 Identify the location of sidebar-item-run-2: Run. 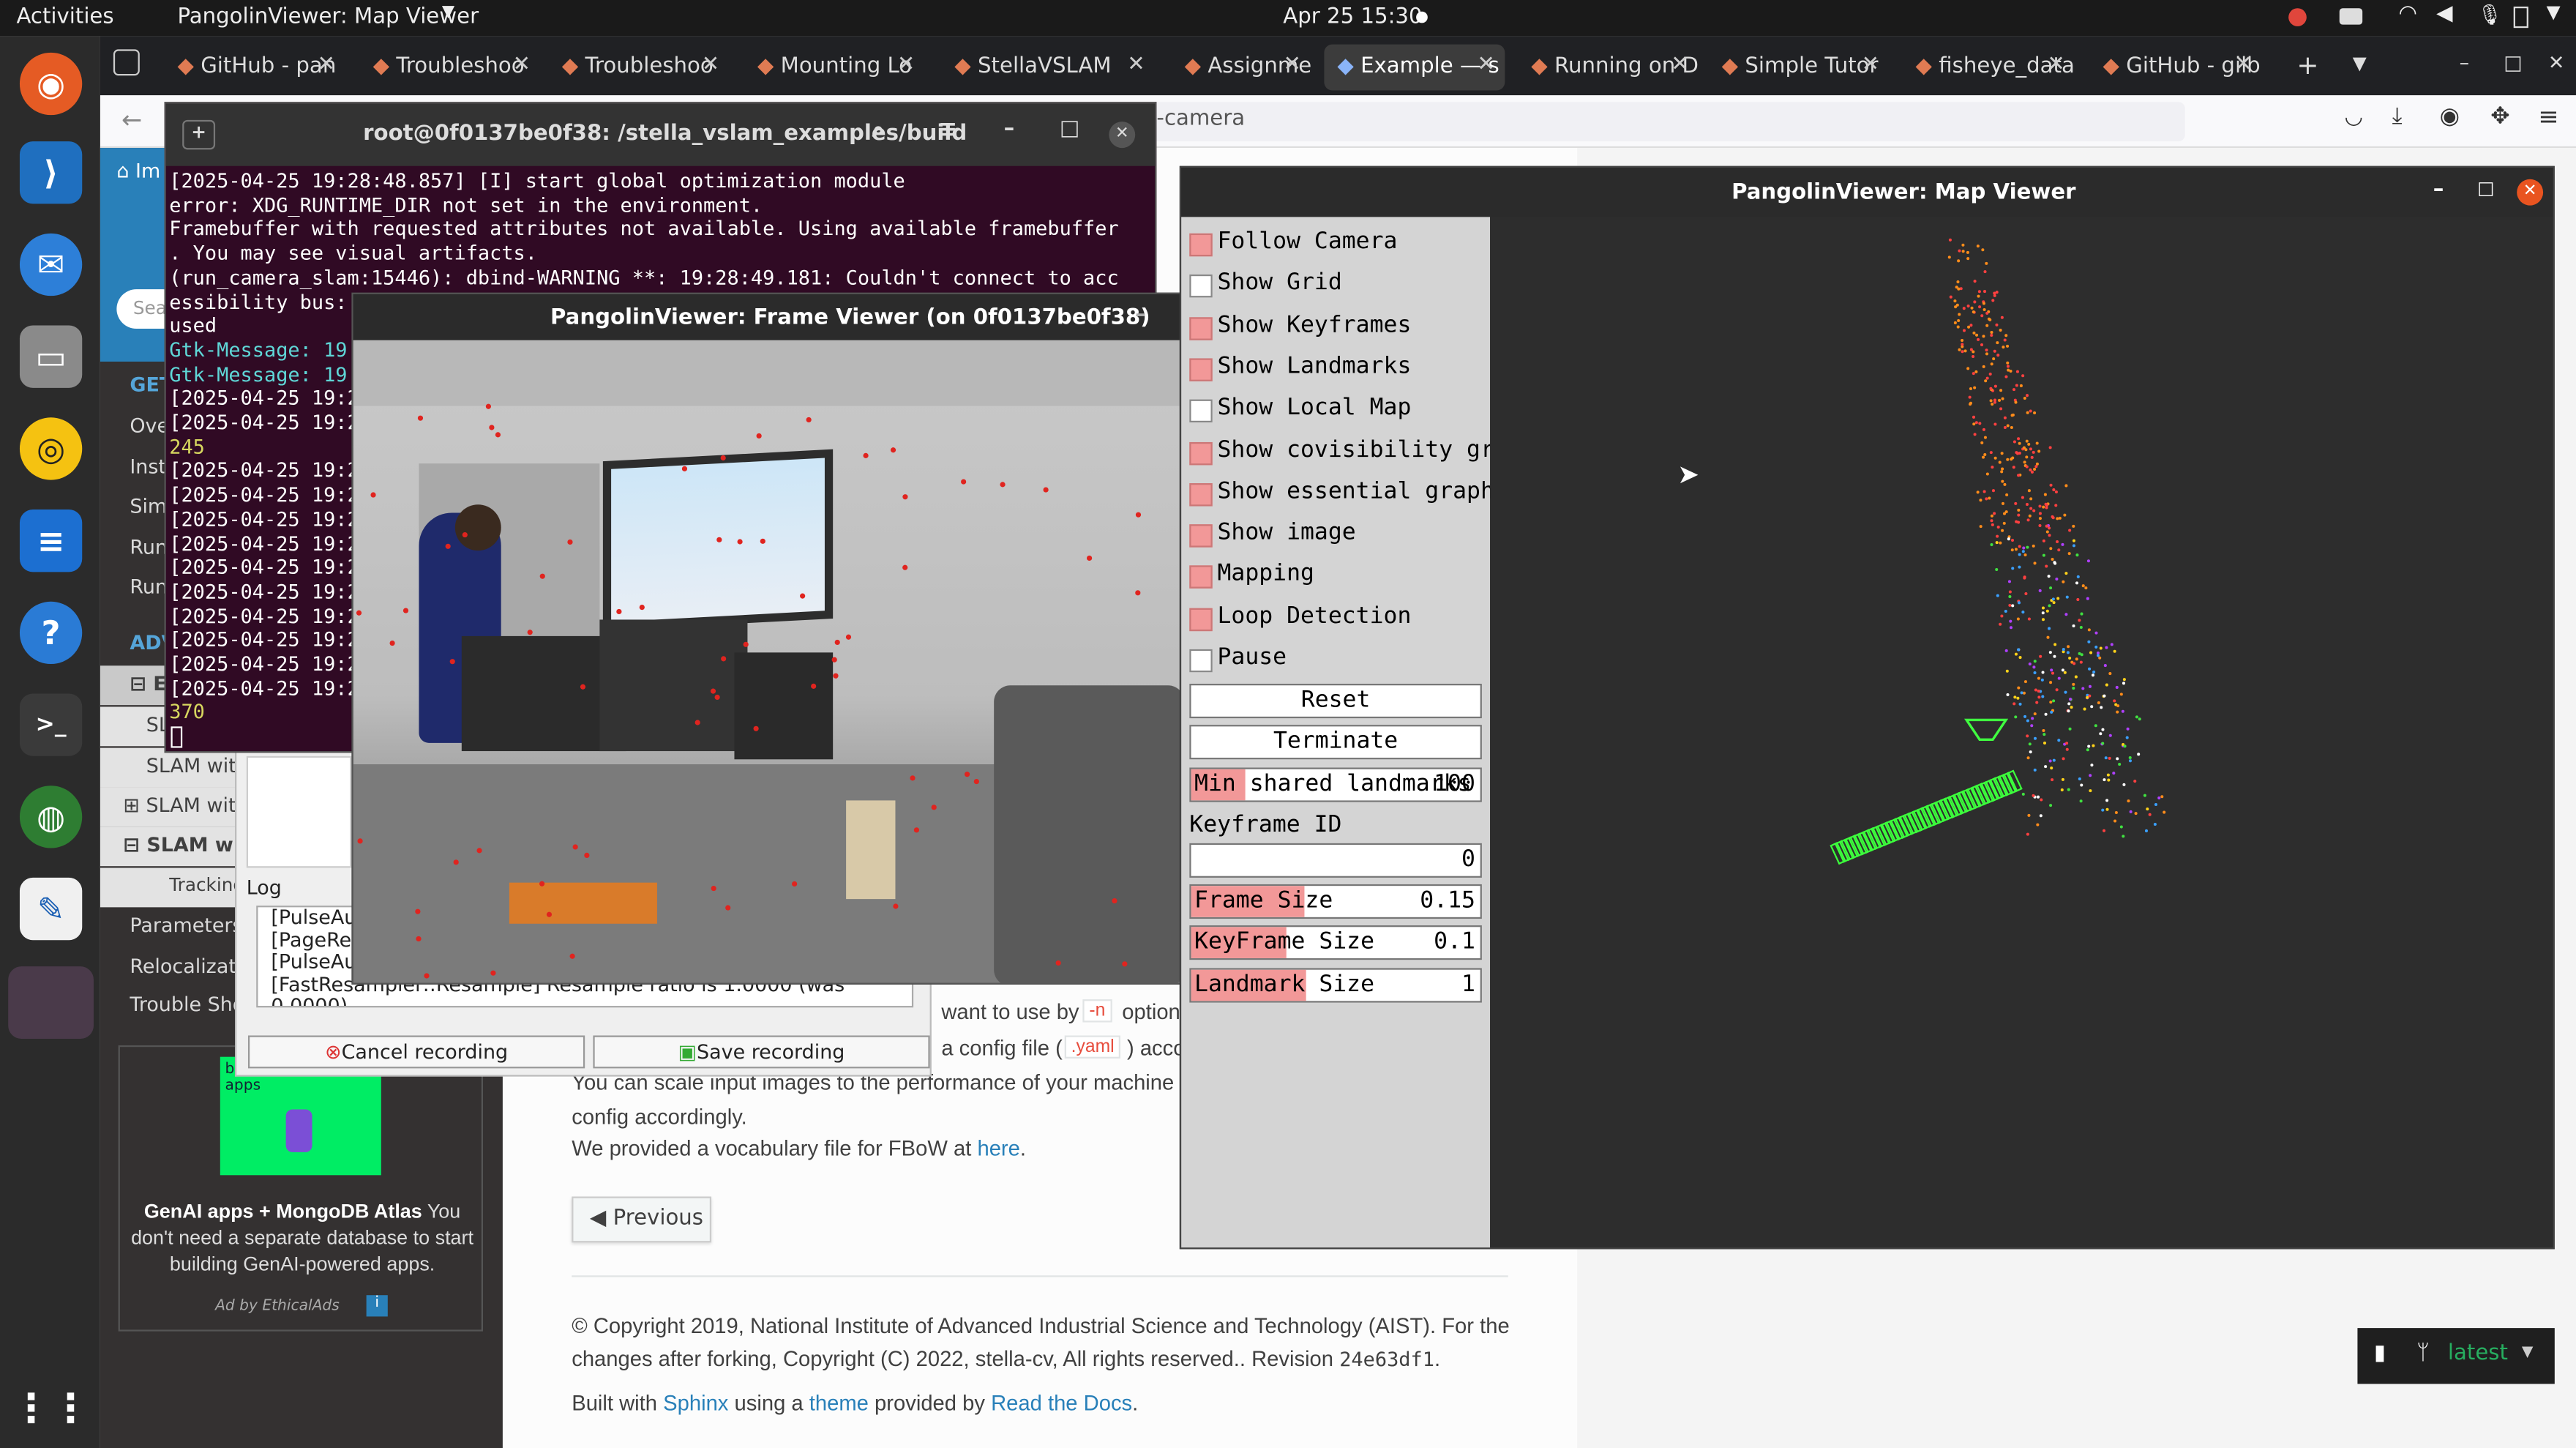
(149, 586).